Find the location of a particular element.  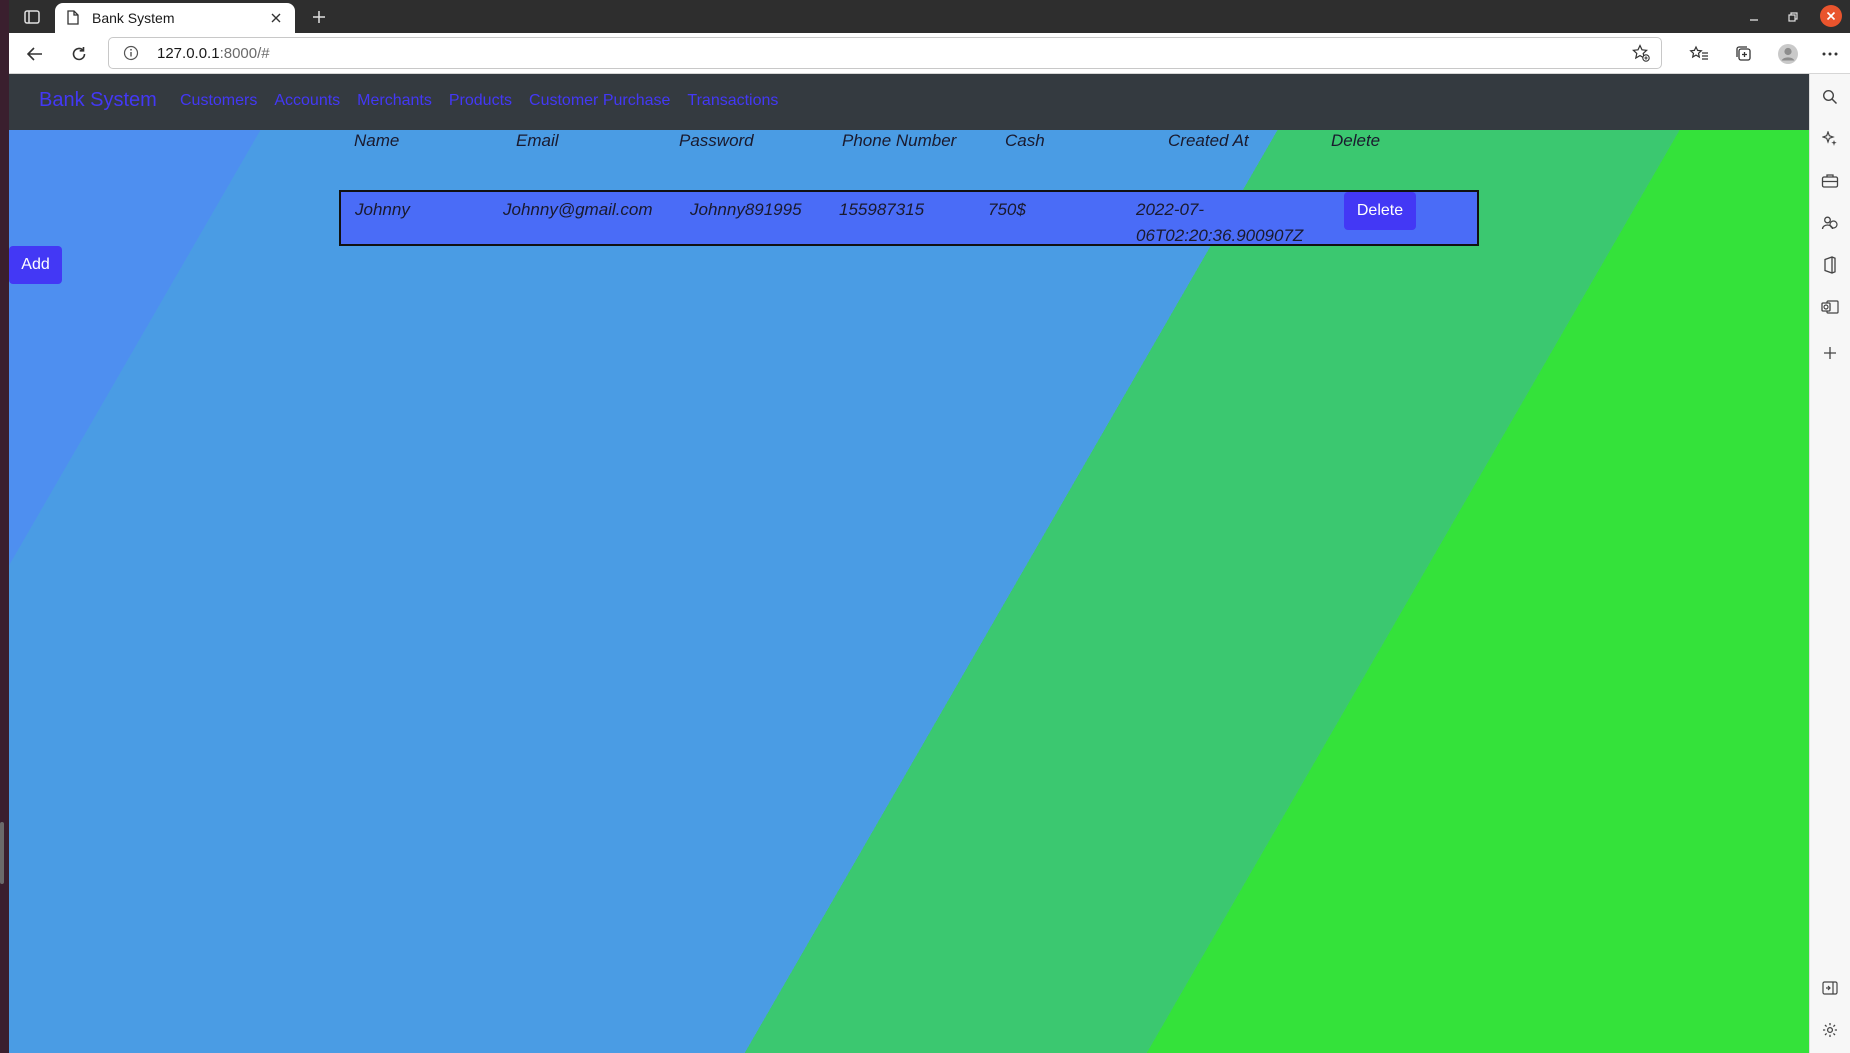

outlook-icon is located at coordinates (1830, 307).